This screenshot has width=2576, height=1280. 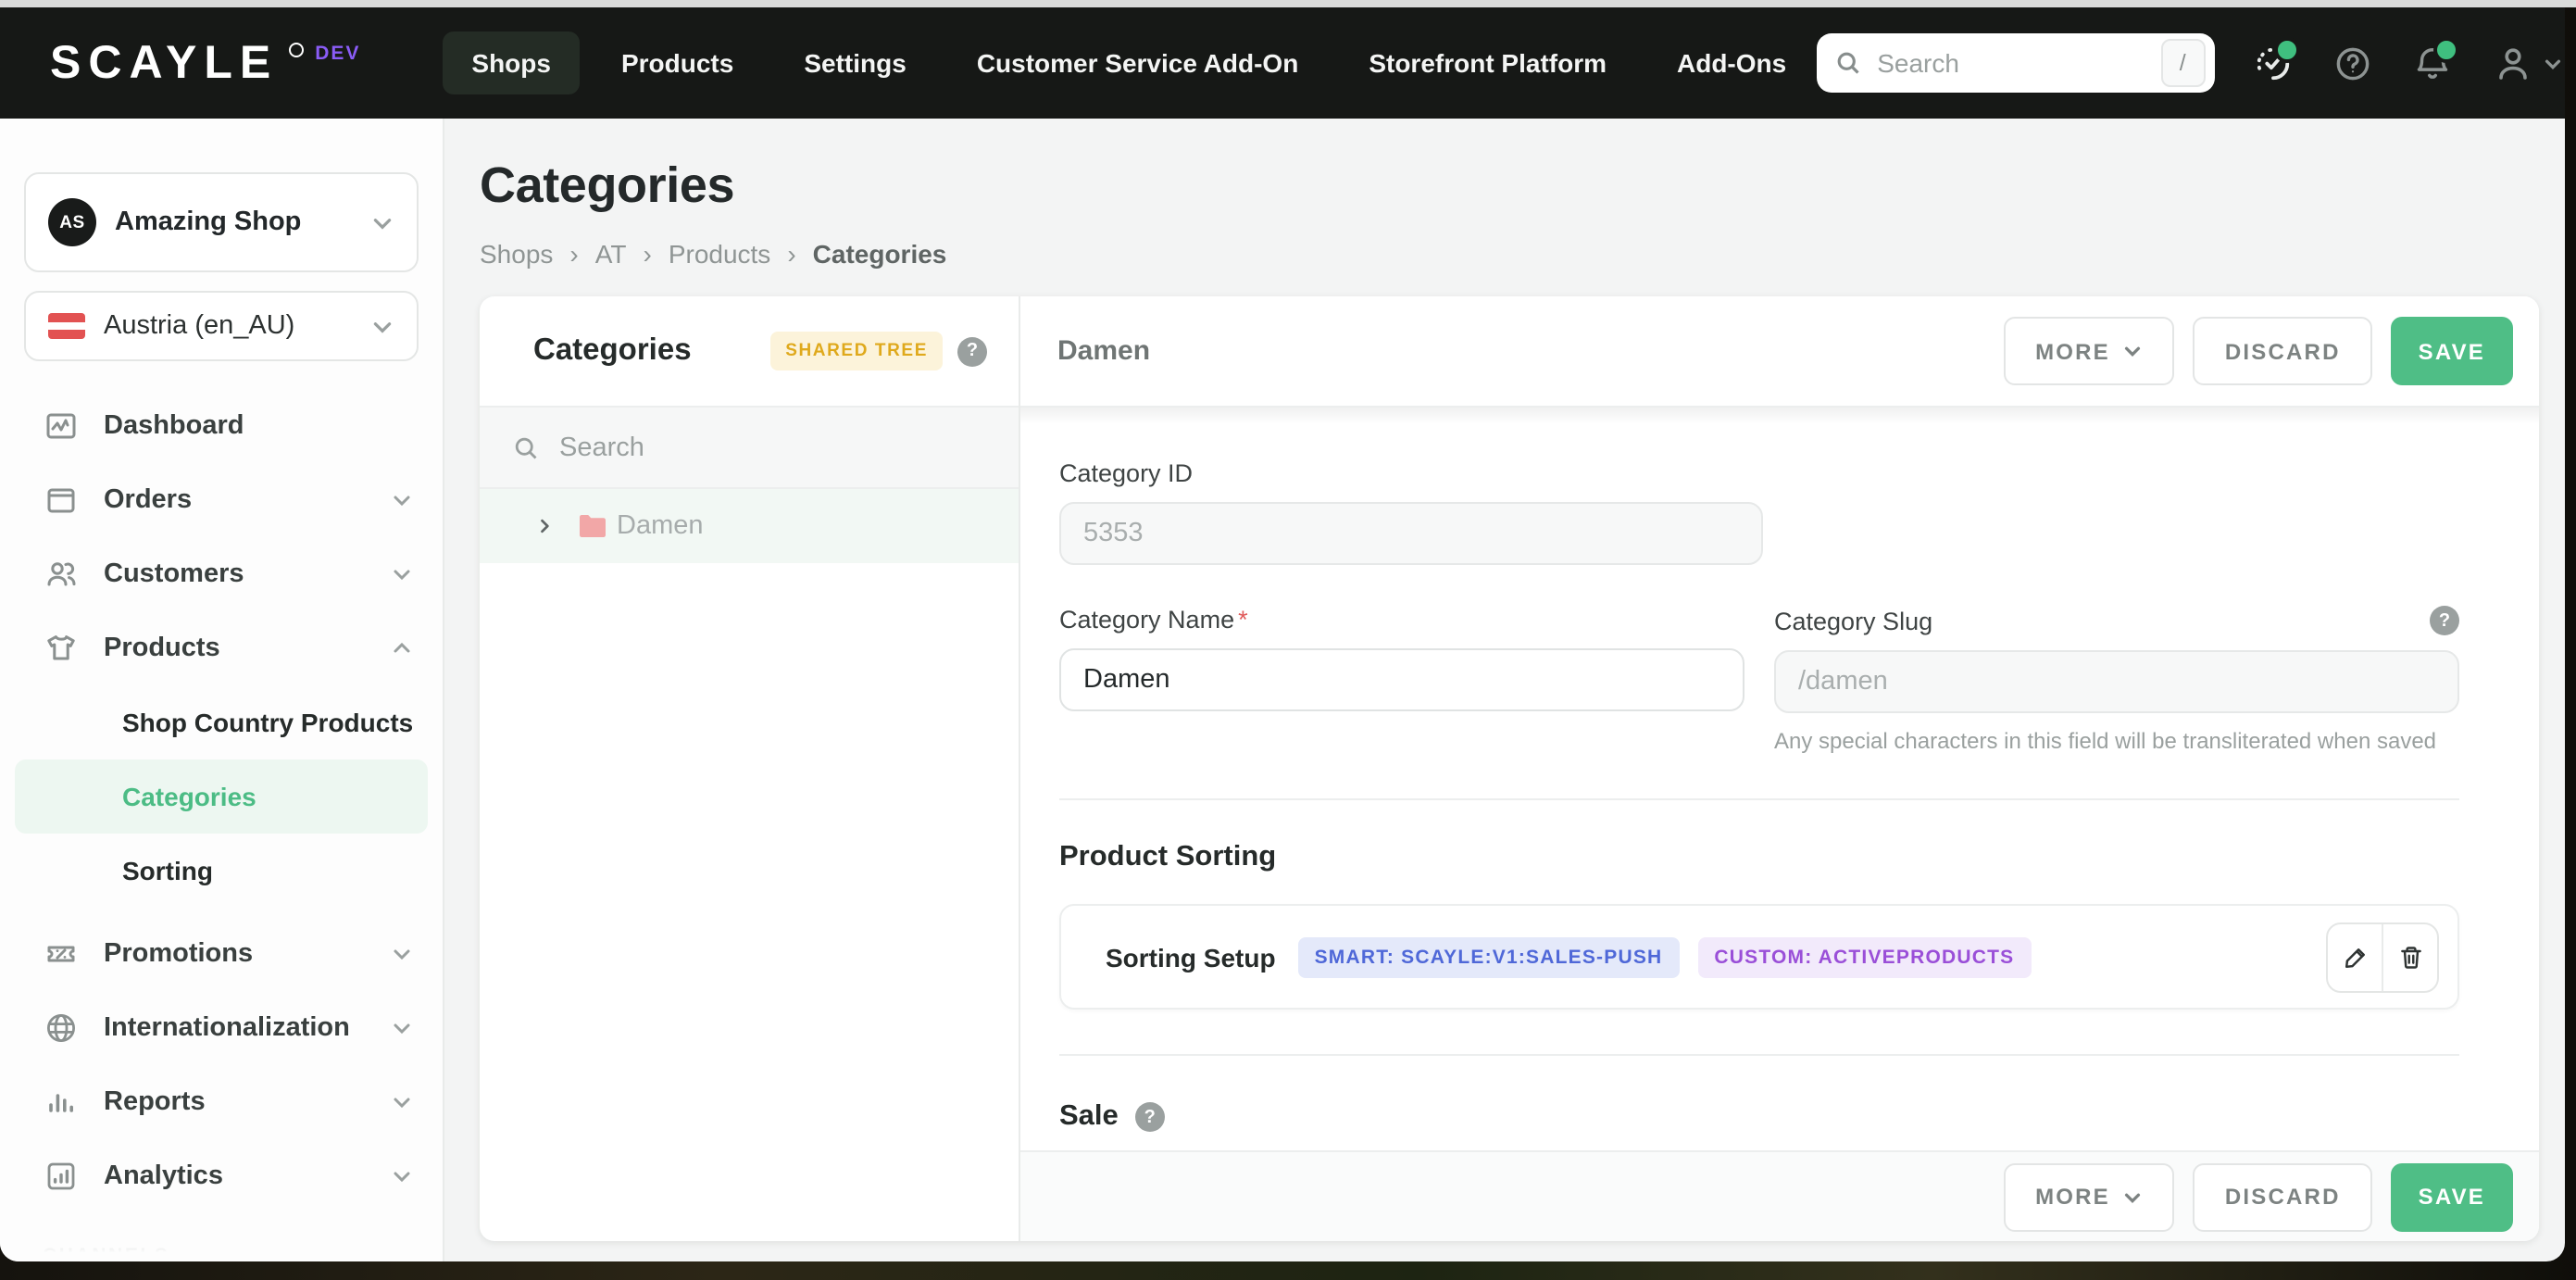 I want to click on category-name-label: Category Name *, so click(x=1153, y=620).